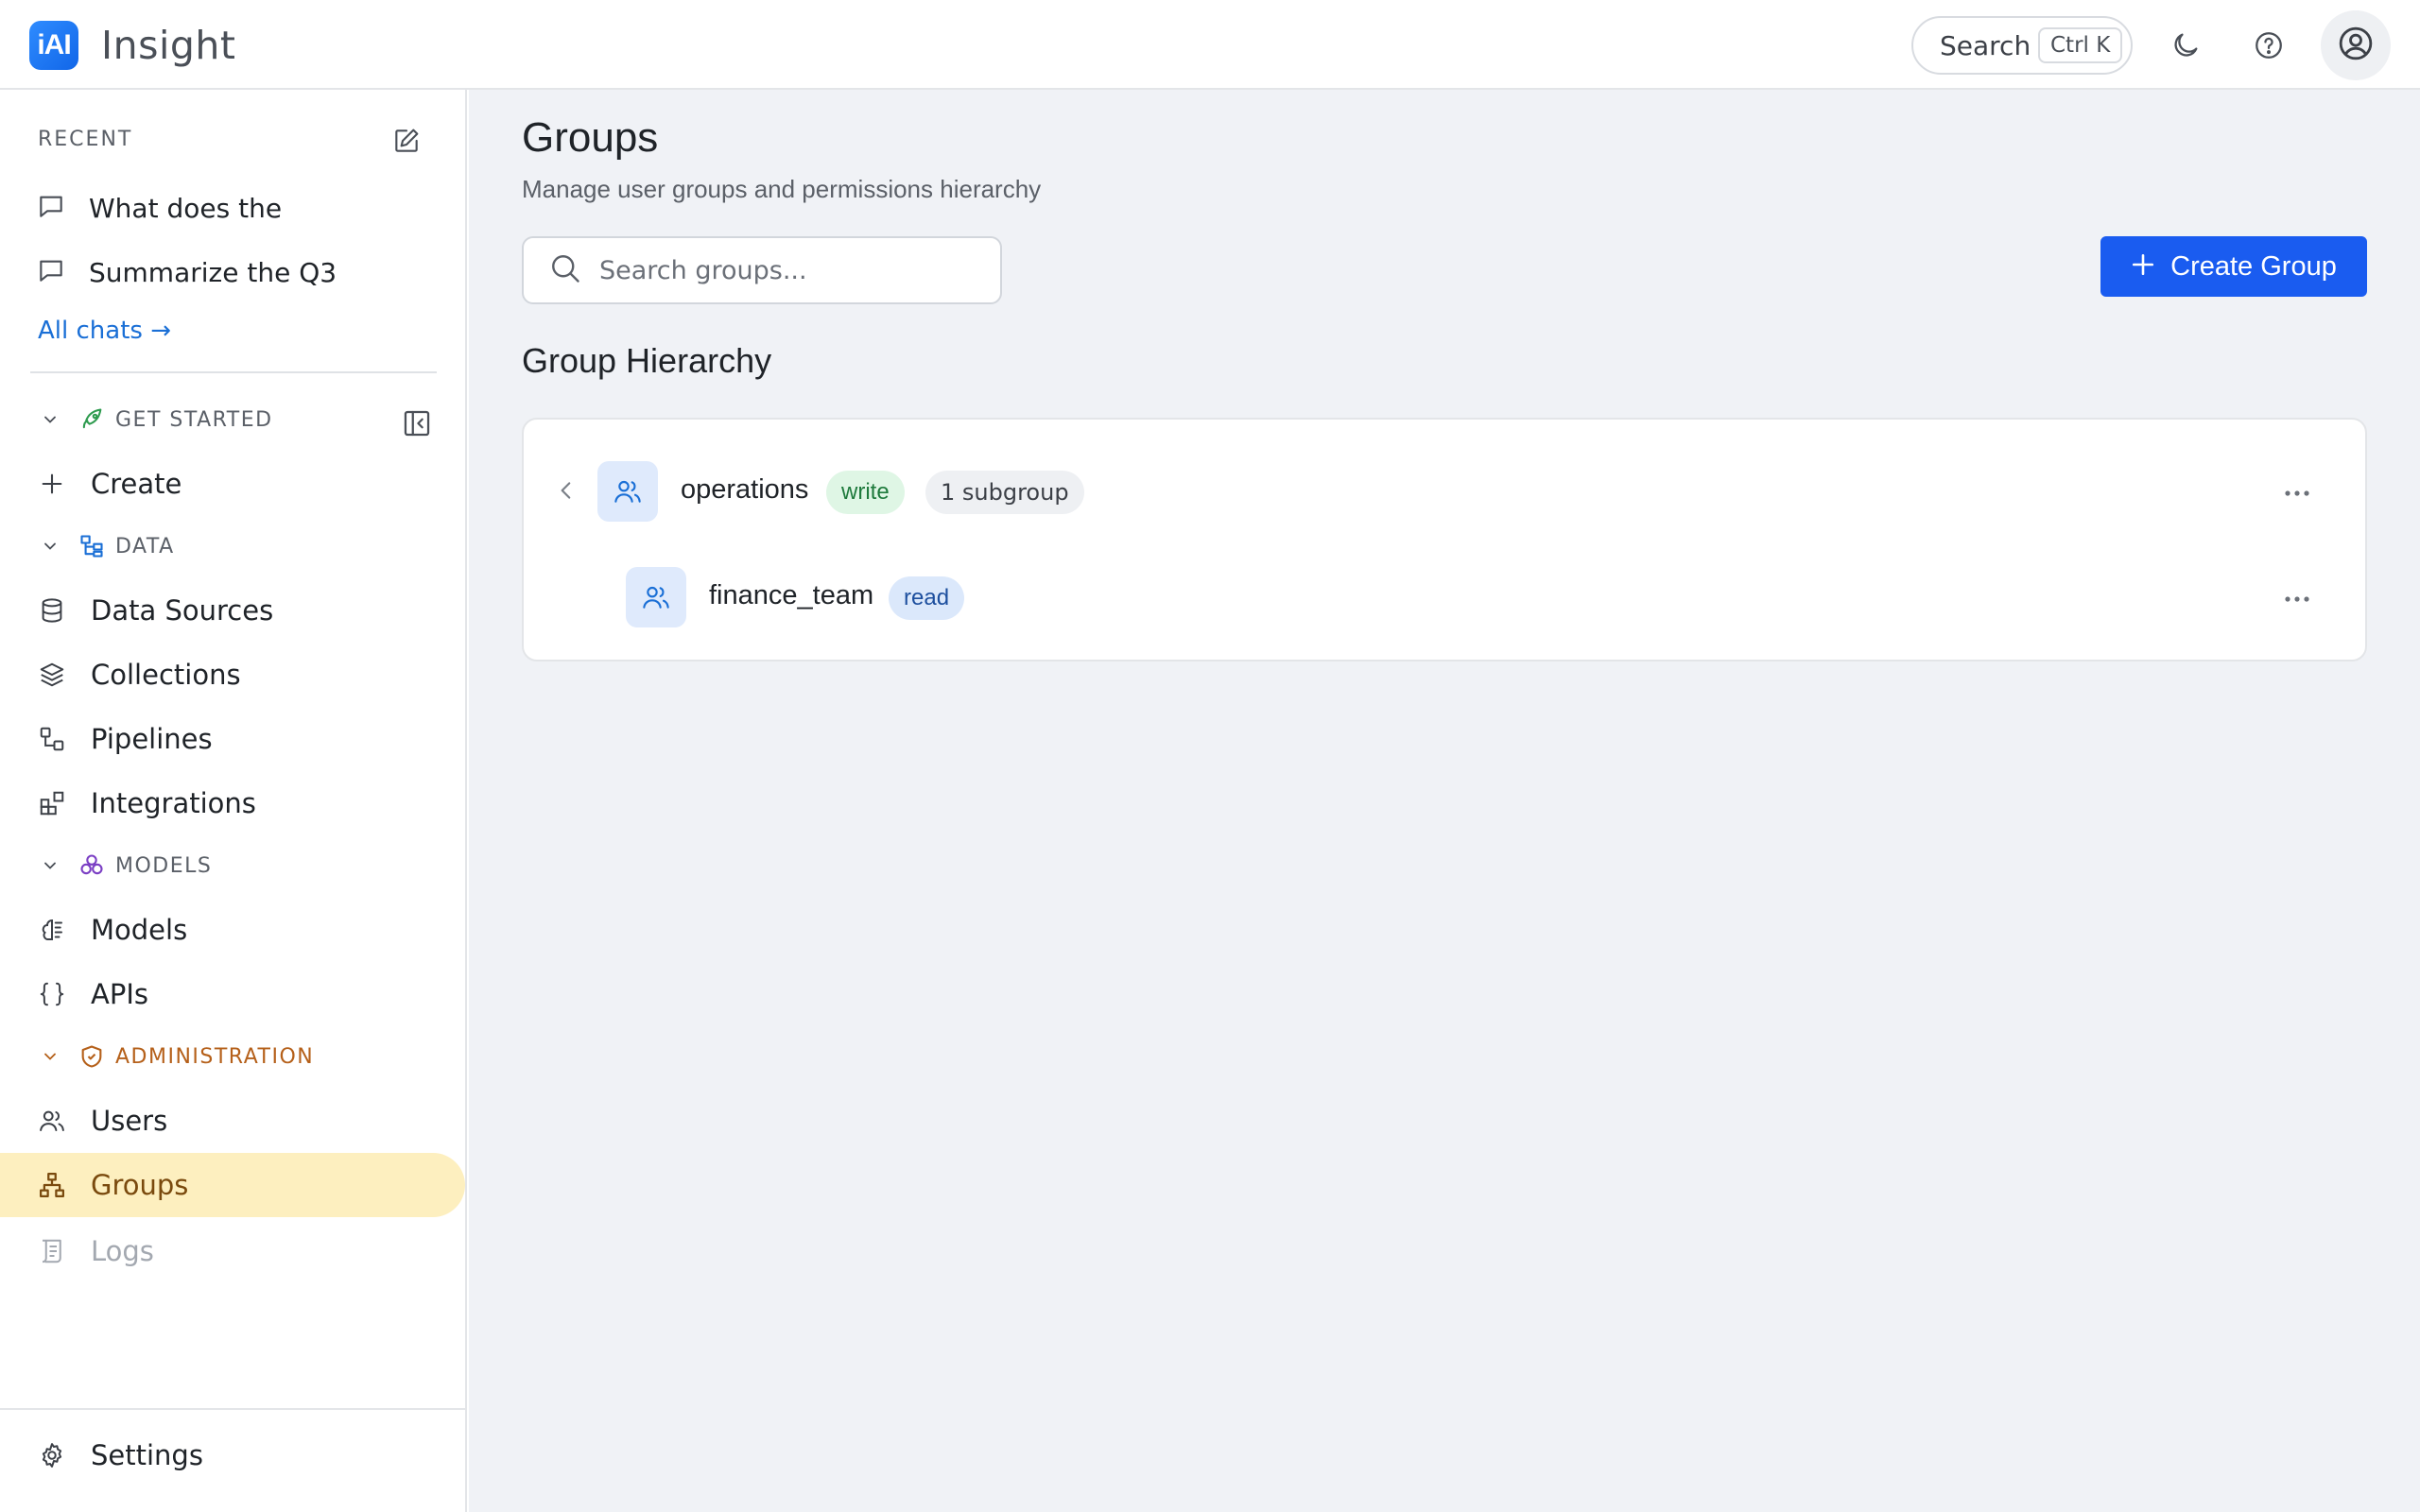 Image resolution: width=2420 pixels, height=1512 pixels. I want to click on models-cluster-icon, so click(92, 865).